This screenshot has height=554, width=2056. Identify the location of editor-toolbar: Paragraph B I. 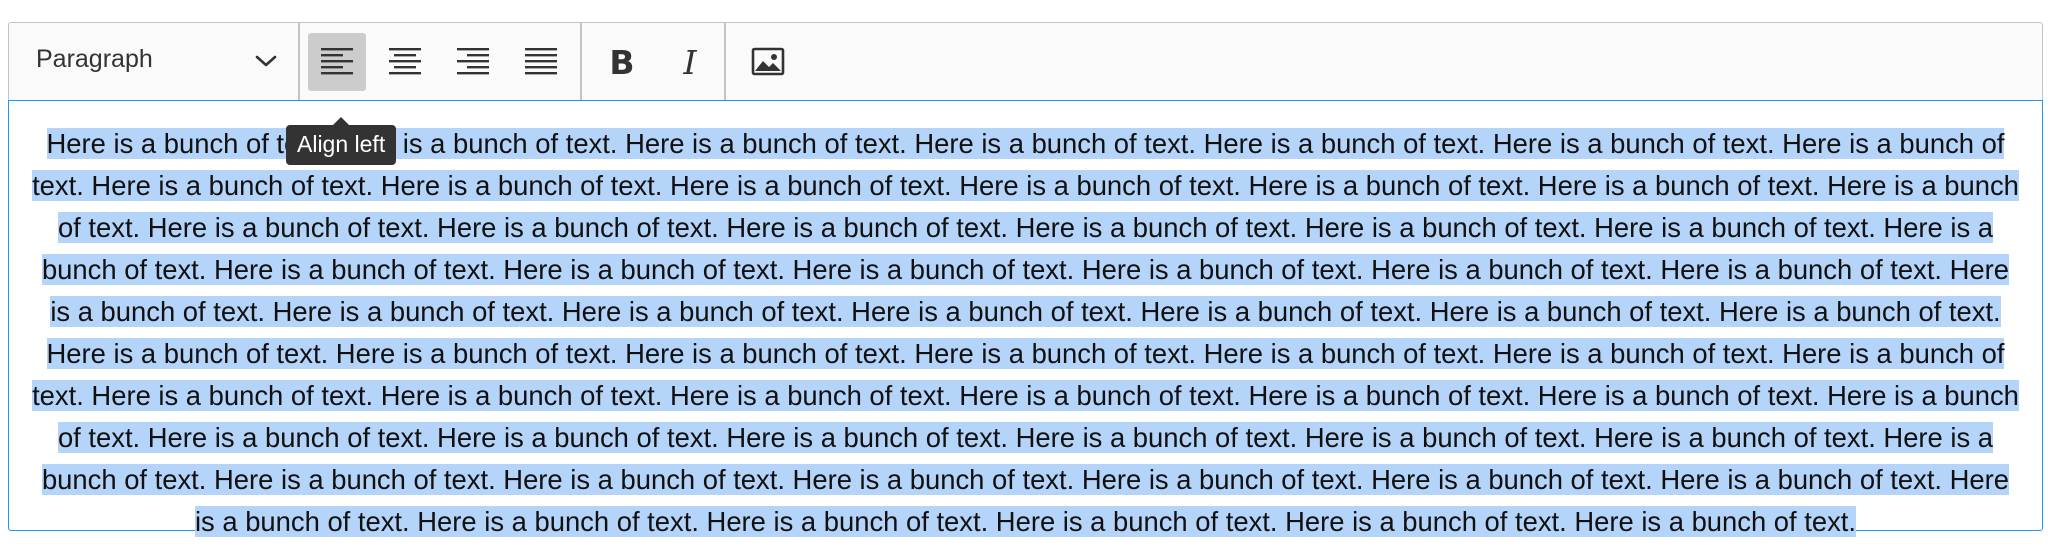
(1025, 61).